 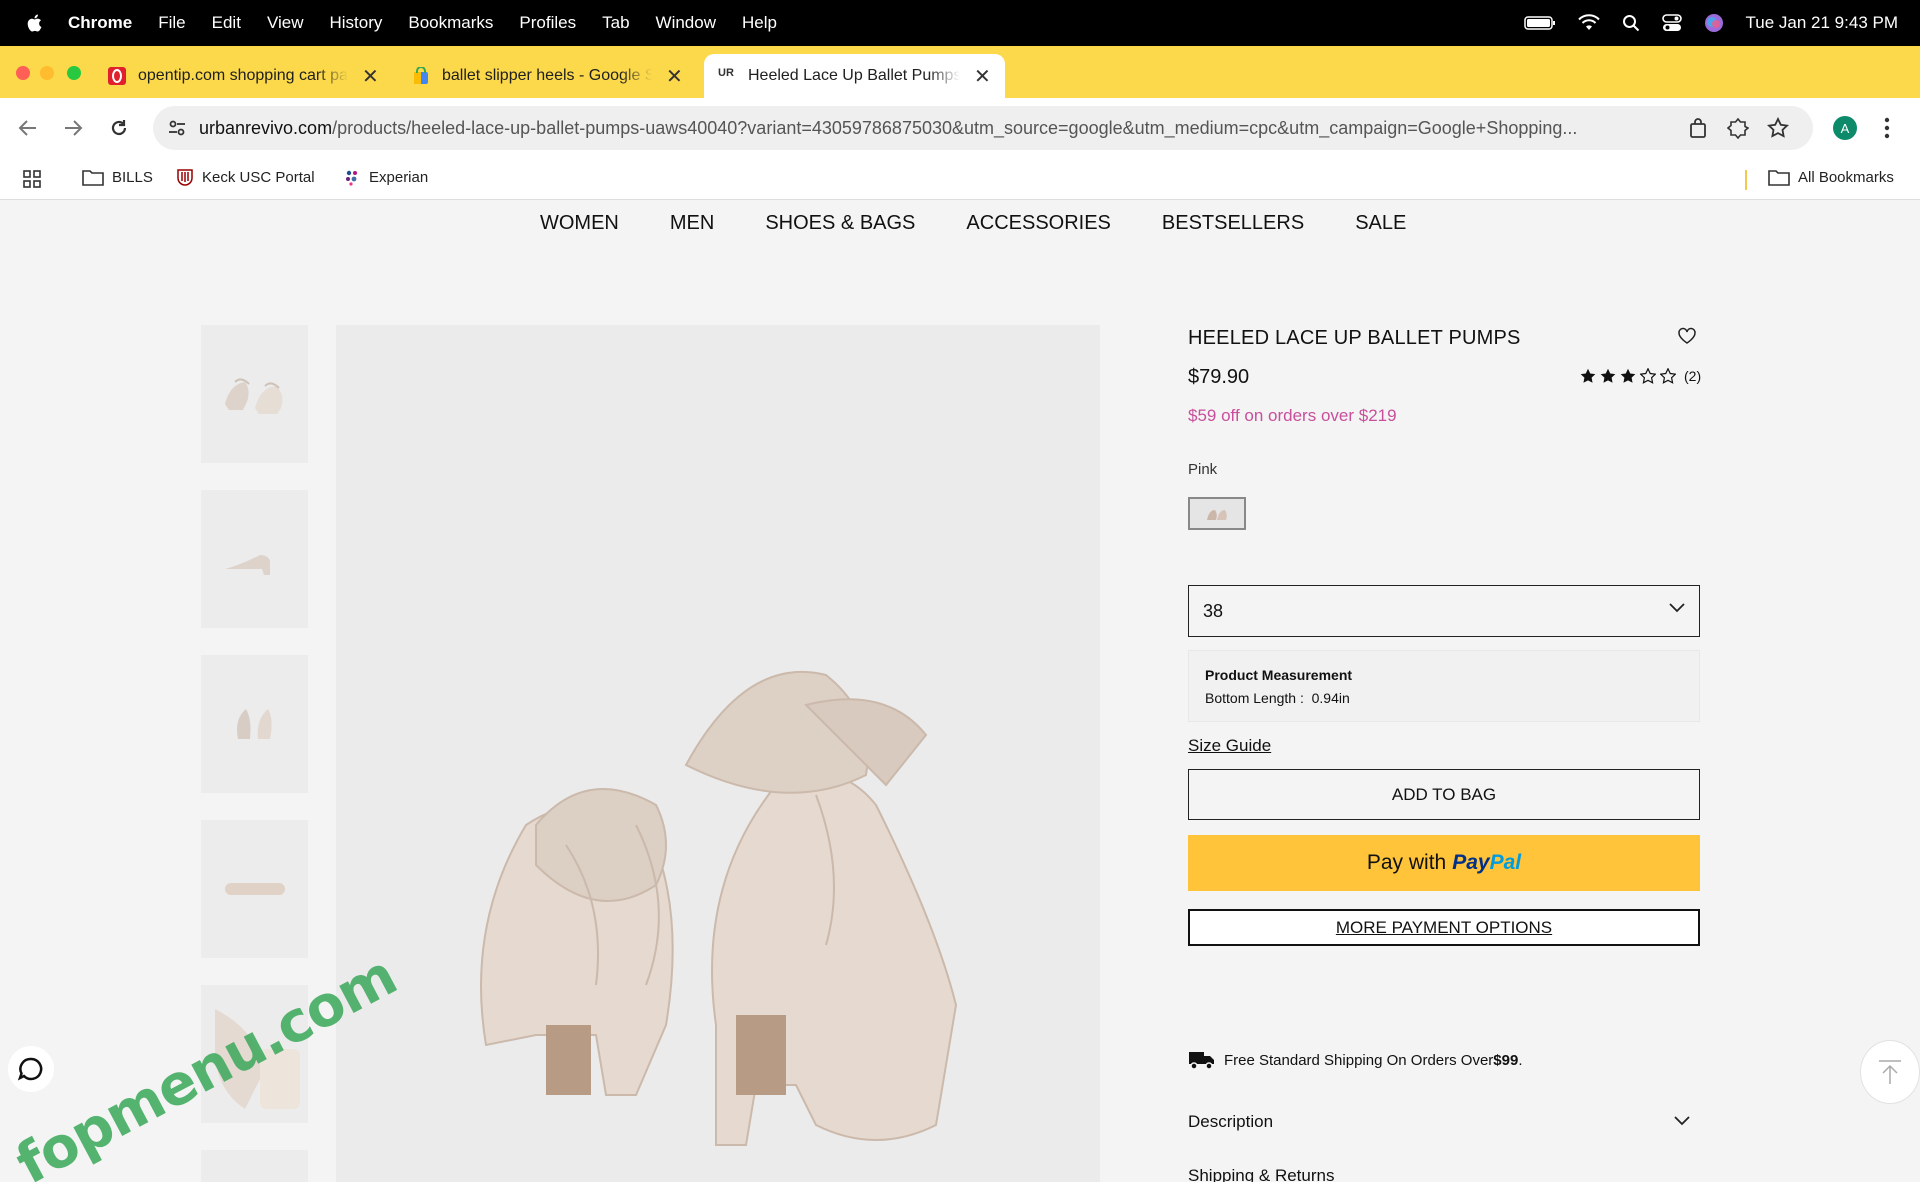 What do you see at coordinates (35, 23) in the screenshot?
I see `apple-icon` at bounding box center [35, 23].